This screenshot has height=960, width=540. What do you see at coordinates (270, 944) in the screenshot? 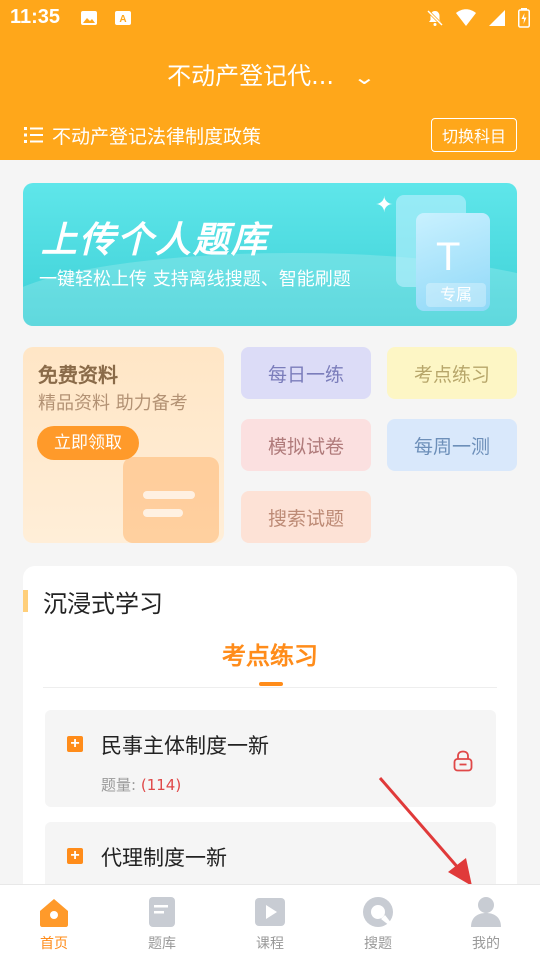
I see `tab-label: 课程` at bounding box center [270, 944].